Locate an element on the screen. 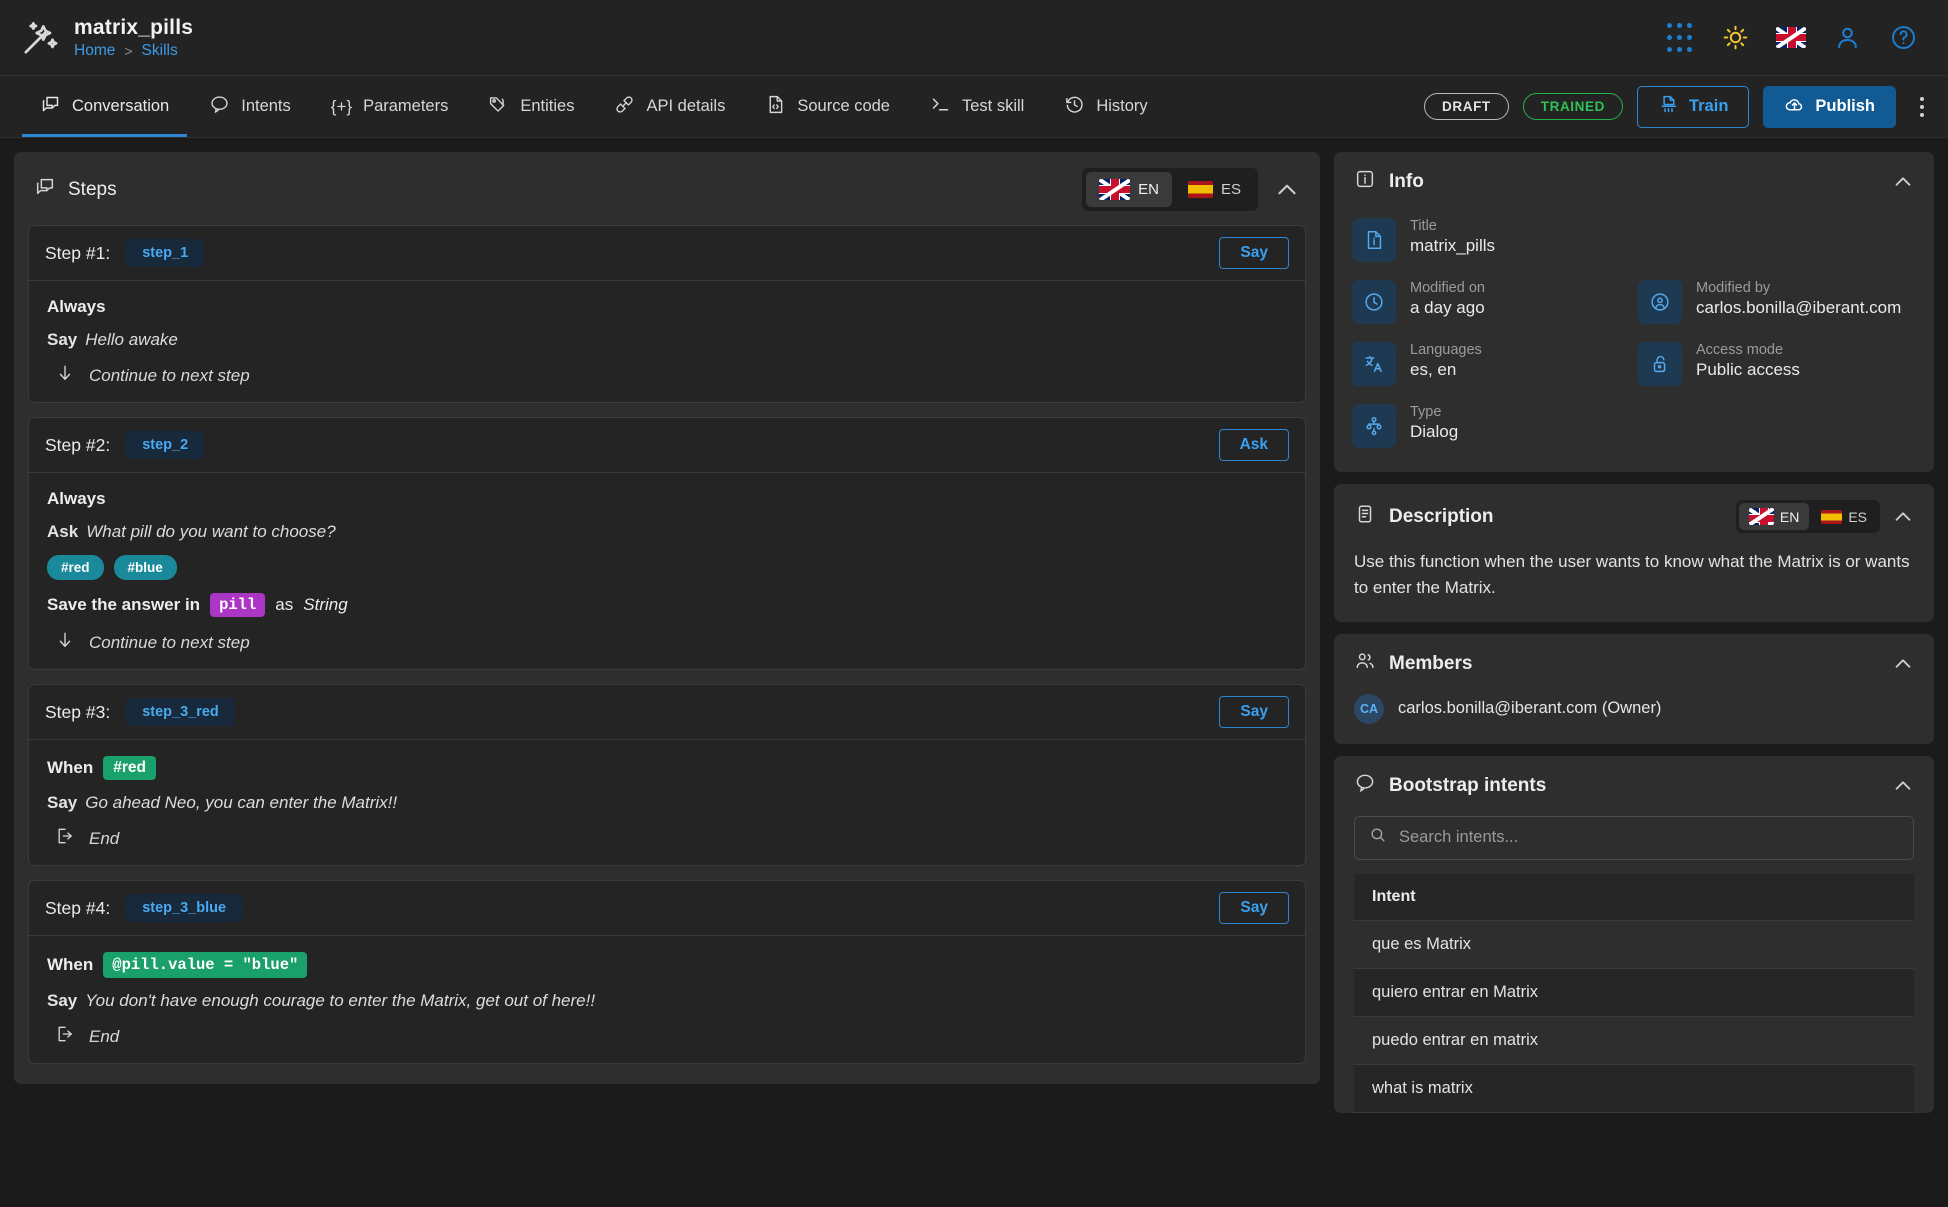  breadcrumb-home: Home is located at coordinates (94, 51).